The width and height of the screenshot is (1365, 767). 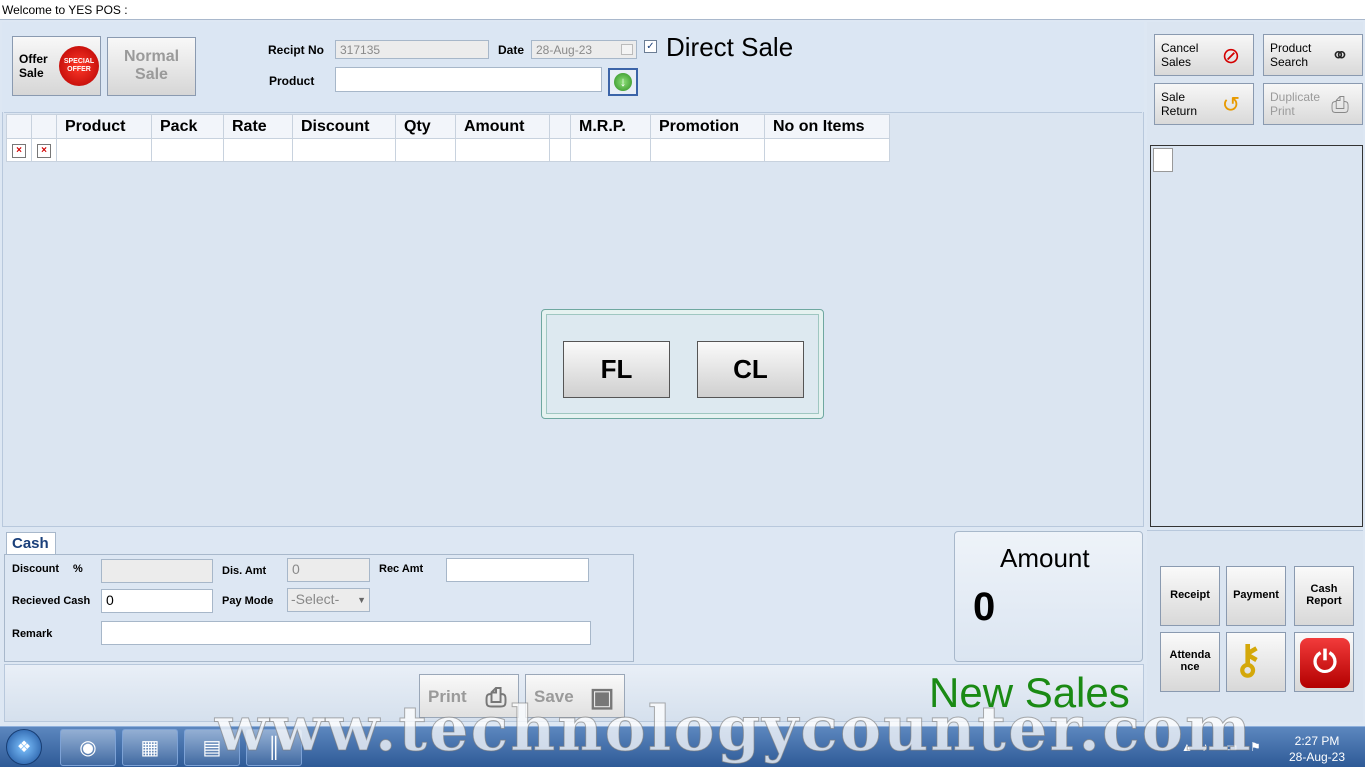 What do you see at coordinates (616, 369) in the screenshot?
I see `fl-button: FL` at bounding box center [616, 369].